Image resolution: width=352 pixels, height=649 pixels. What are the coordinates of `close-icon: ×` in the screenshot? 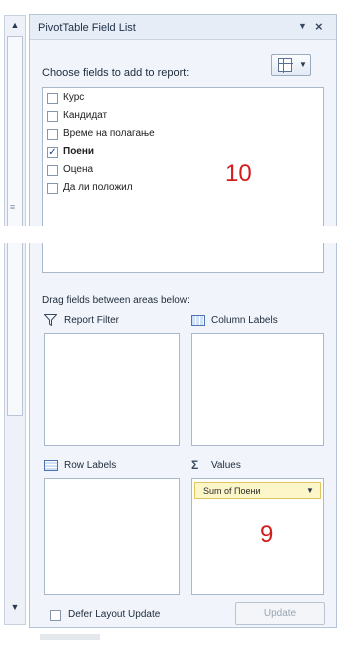 It's located at (319, 26).